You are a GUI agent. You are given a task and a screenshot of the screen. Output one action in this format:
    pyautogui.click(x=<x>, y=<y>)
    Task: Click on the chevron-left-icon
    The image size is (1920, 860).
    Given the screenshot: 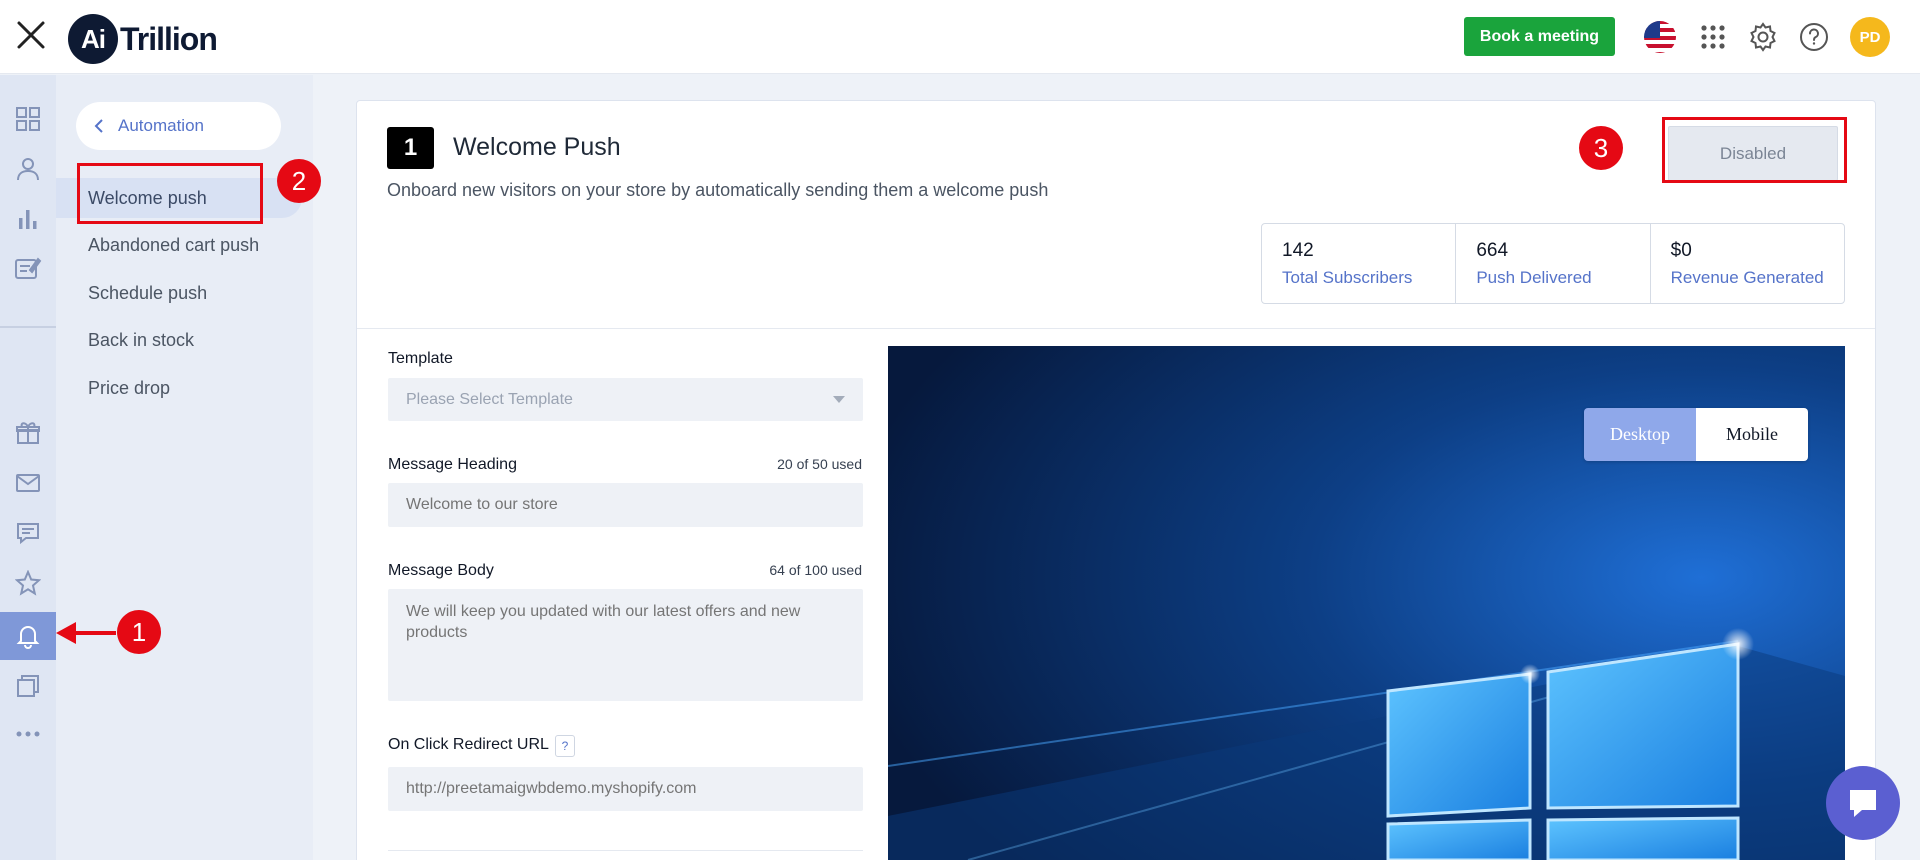 What is the action you would take?
    pyautogui.click(x=98, y=126)
    